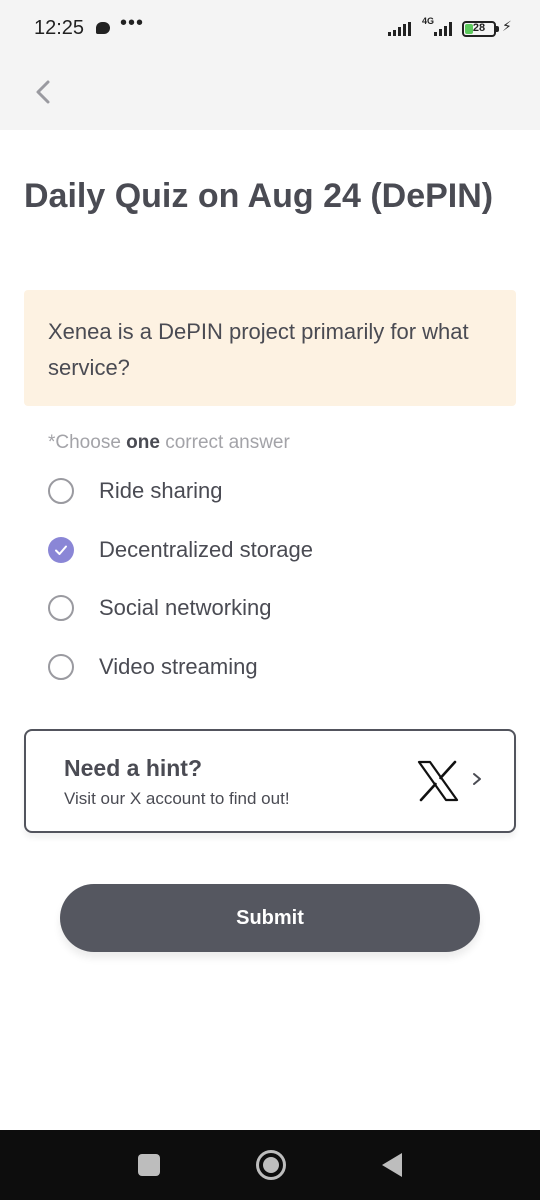  I want to click on home-icon, so click(271, 1165).